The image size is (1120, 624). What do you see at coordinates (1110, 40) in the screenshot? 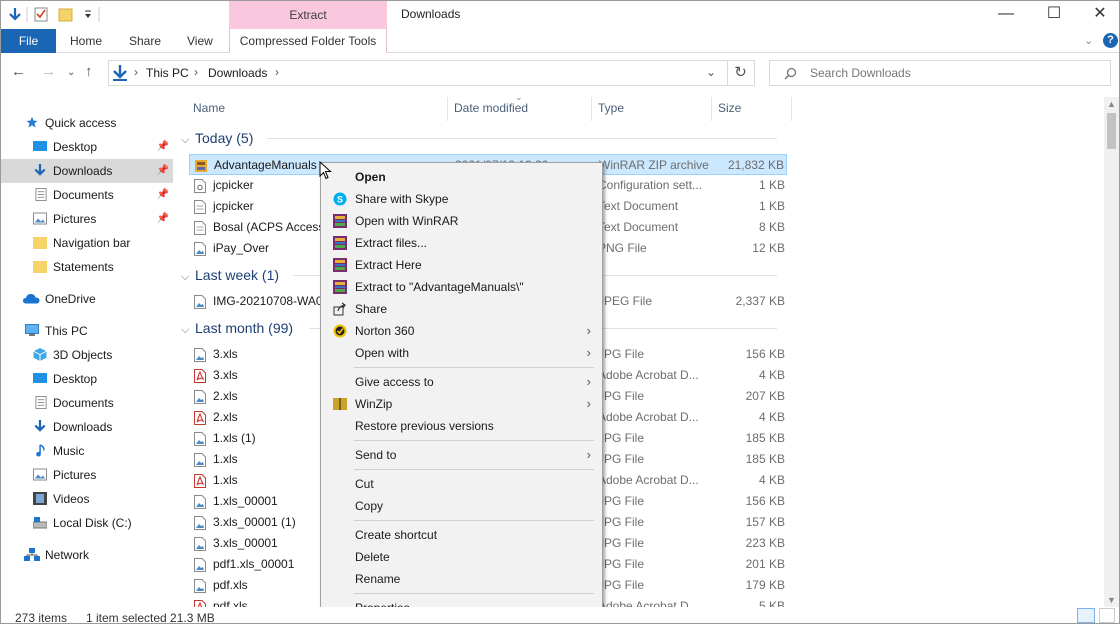
I see `help-icon: ?` at bounding box center [1110, 40].